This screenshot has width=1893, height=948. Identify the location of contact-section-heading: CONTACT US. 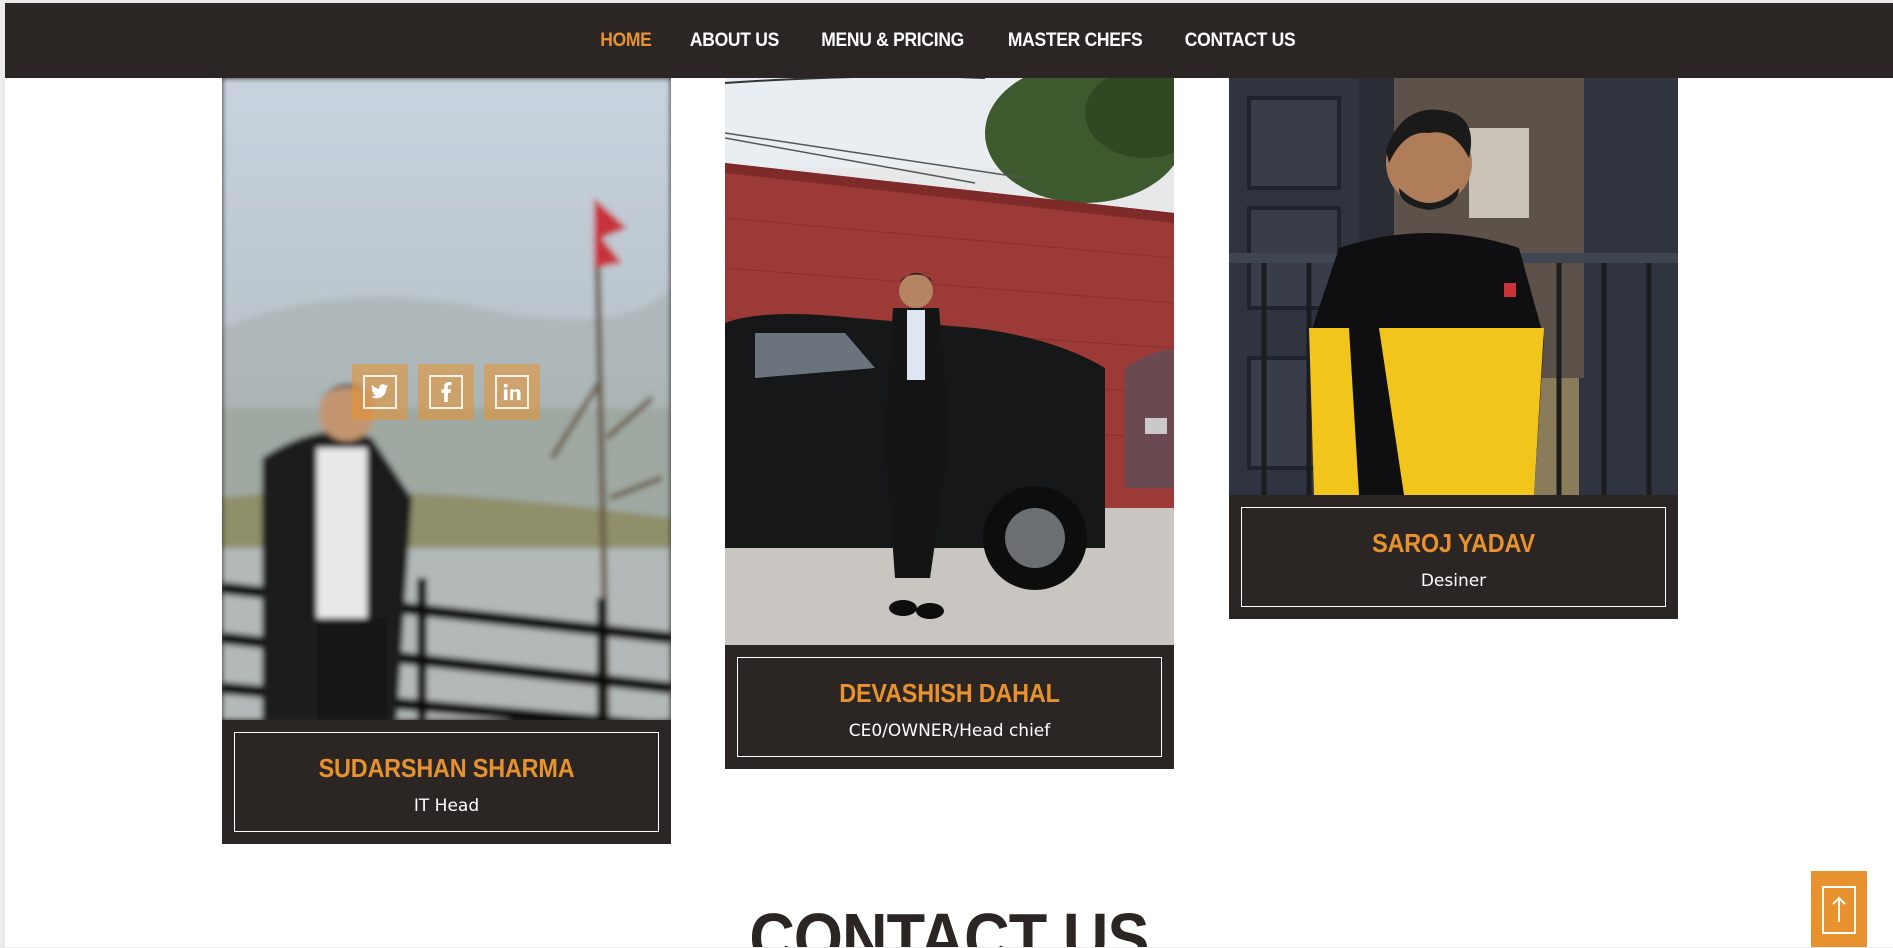
(949, 923).